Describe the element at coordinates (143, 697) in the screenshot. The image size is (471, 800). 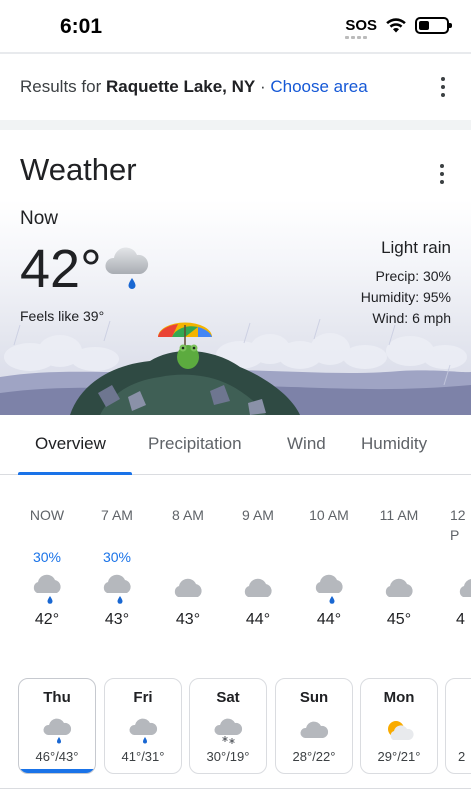
I see `day-name: Fri` at that location.